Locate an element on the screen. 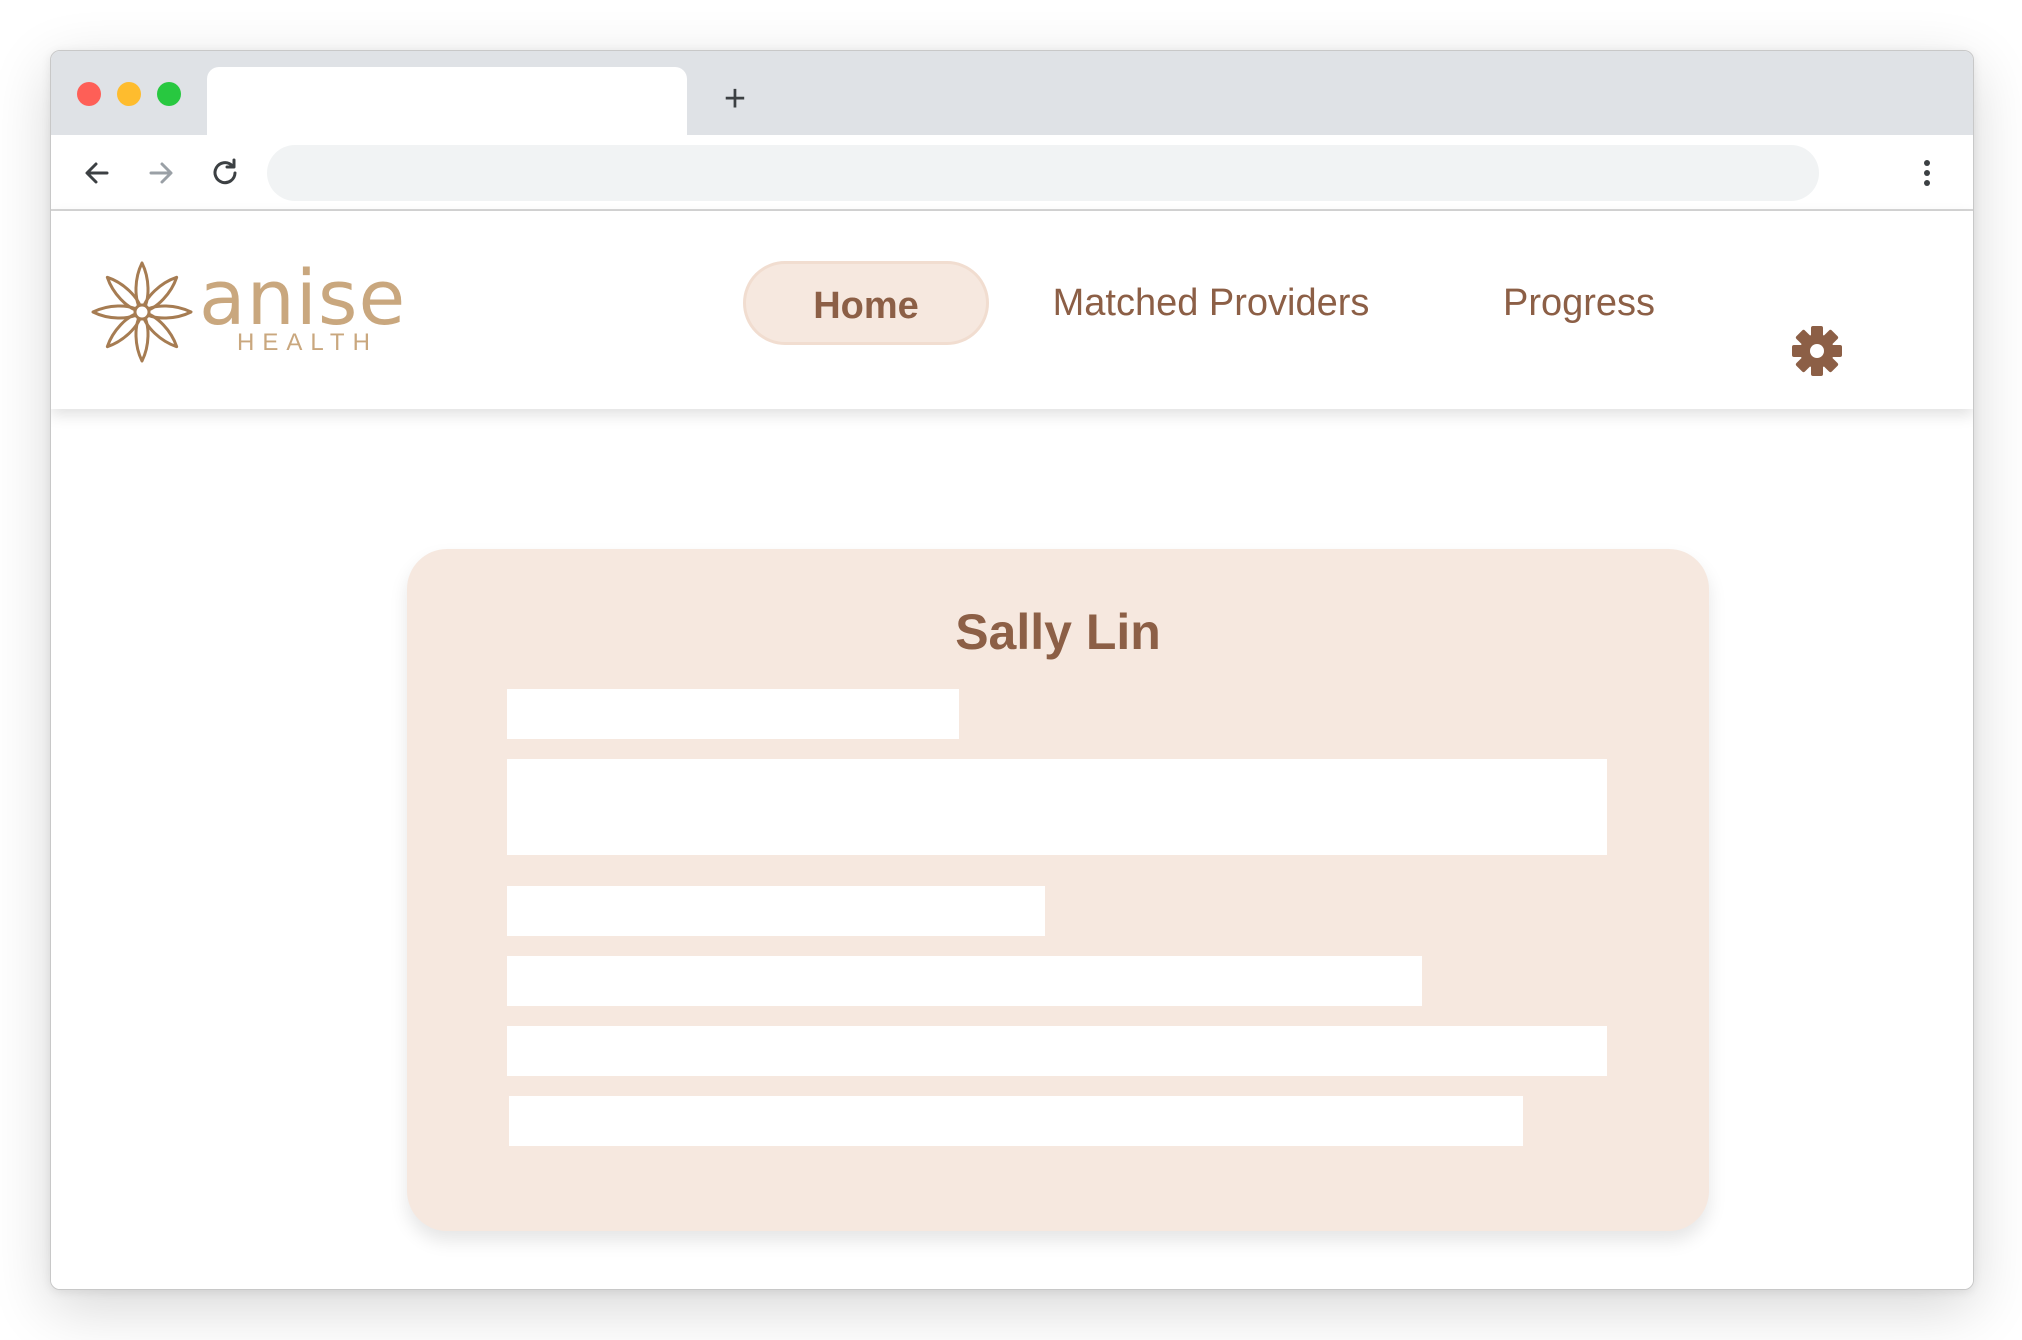  maximize-window-button is located at coordinates (169, 94).